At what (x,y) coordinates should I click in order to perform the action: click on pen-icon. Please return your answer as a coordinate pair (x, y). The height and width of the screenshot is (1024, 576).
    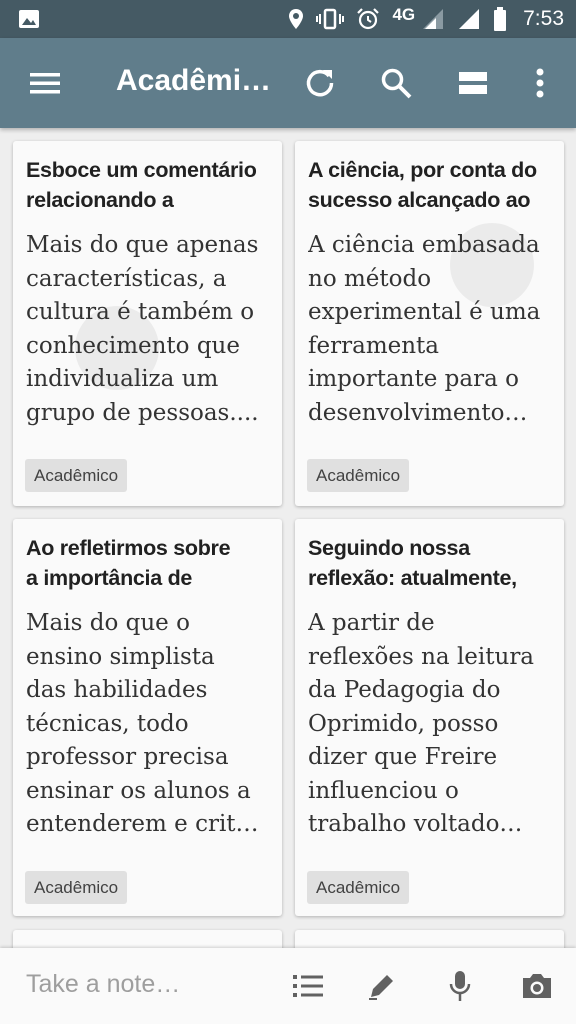
    Looking at the image, I should click on (382, 986).